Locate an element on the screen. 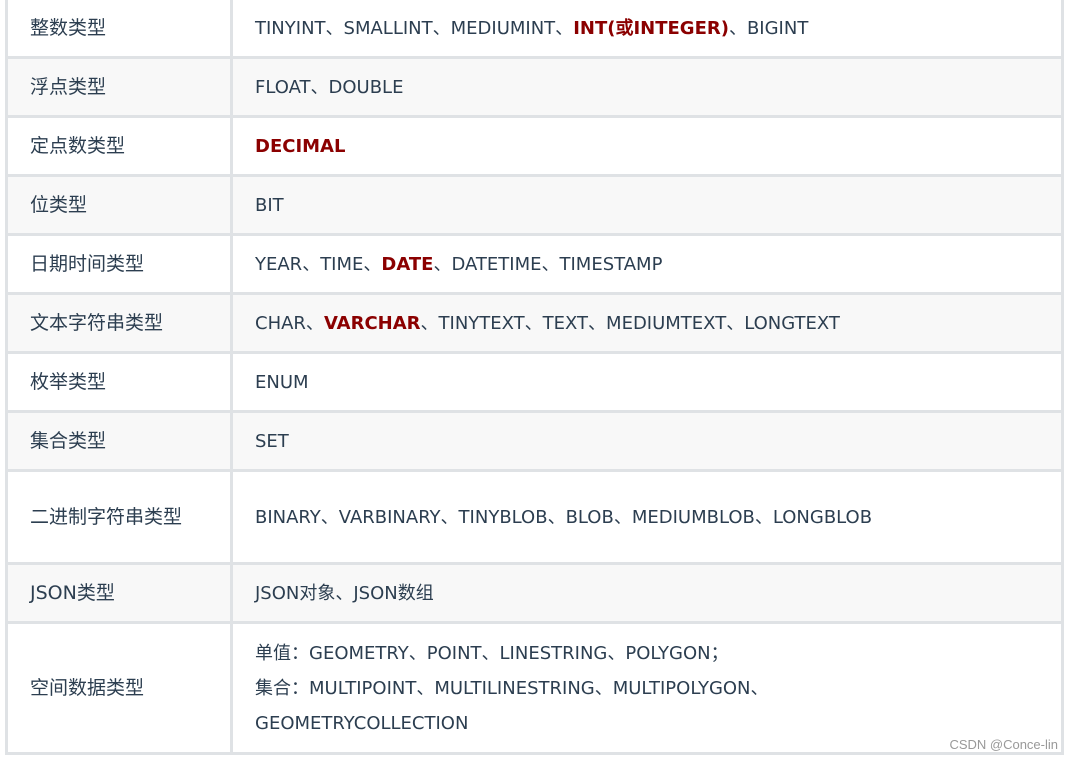  type-values: JSON对象、JSON数组 is located at coordinates (647, 593).